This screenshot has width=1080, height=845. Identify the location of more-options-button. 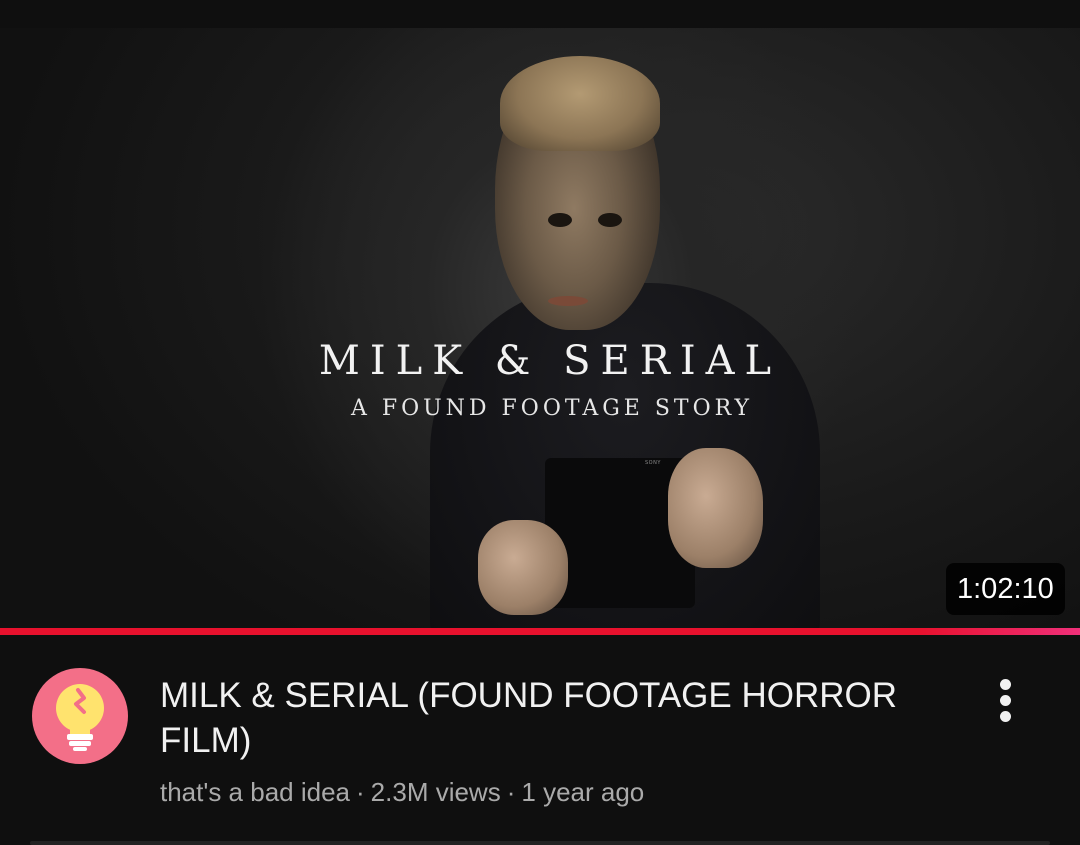
(1007, 700).